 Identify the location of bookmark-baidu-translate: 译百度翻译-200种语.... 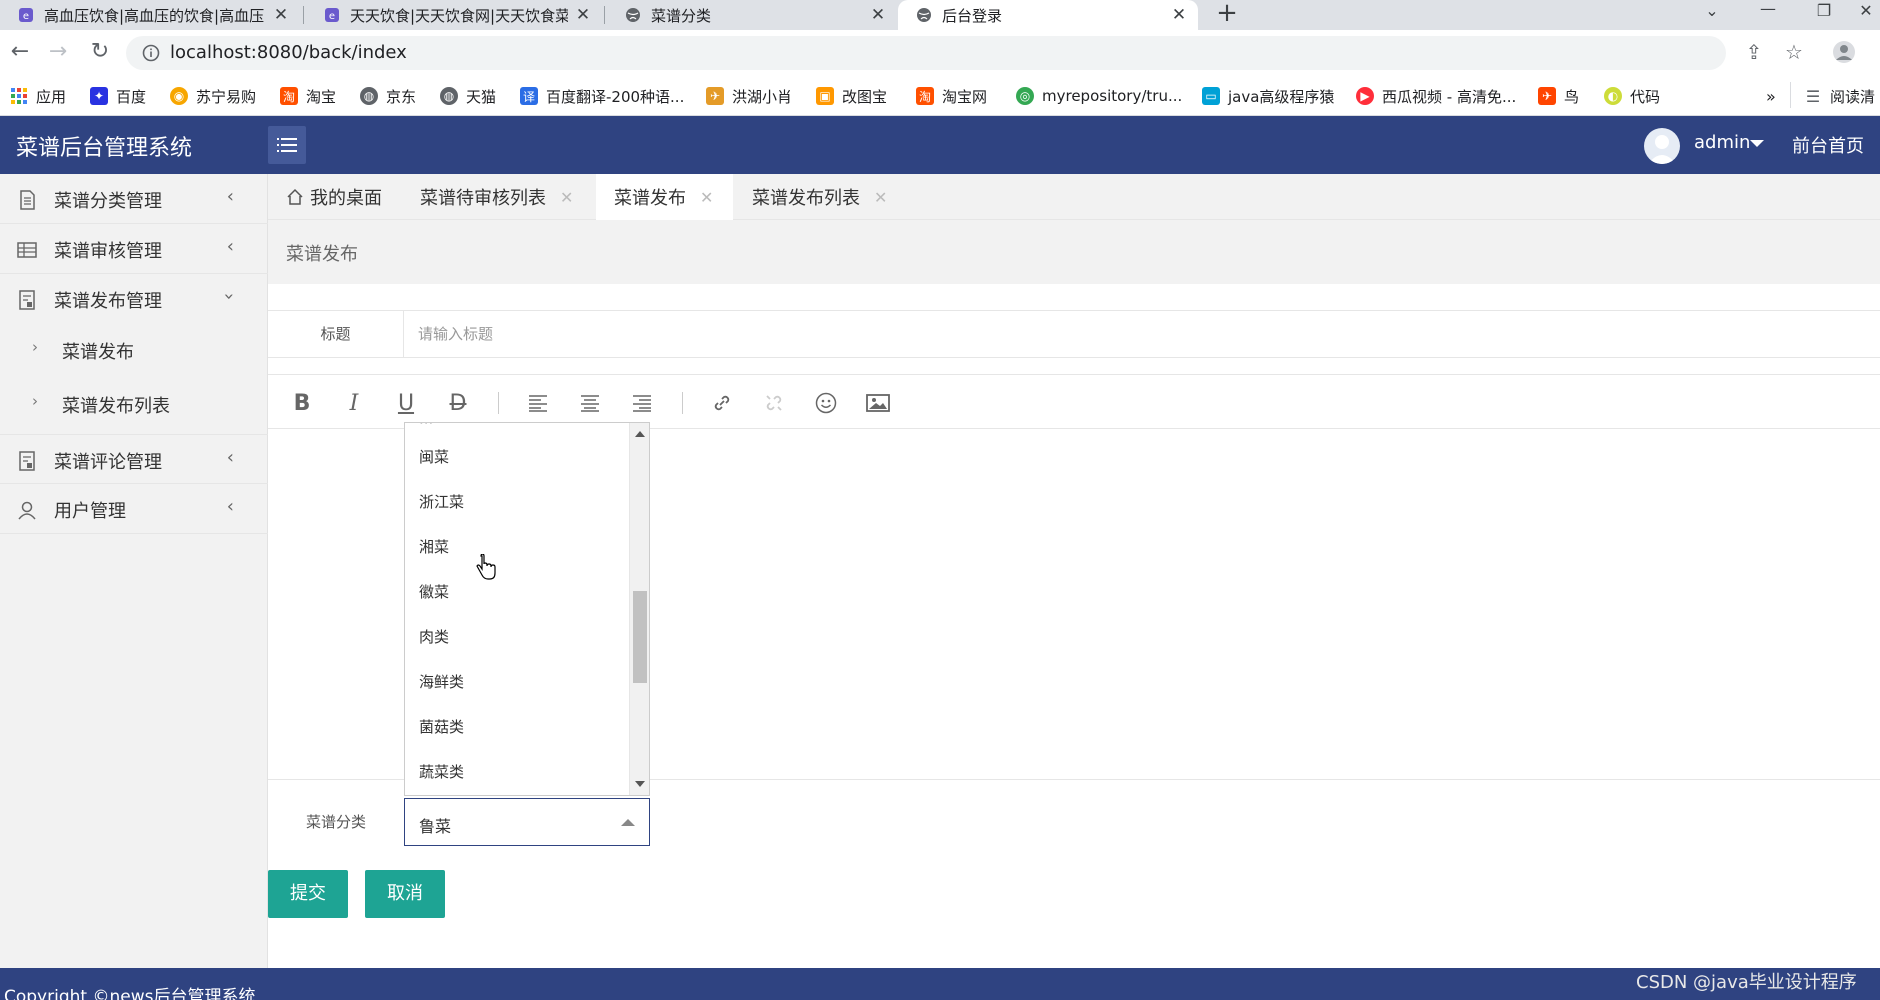
(602, 96).